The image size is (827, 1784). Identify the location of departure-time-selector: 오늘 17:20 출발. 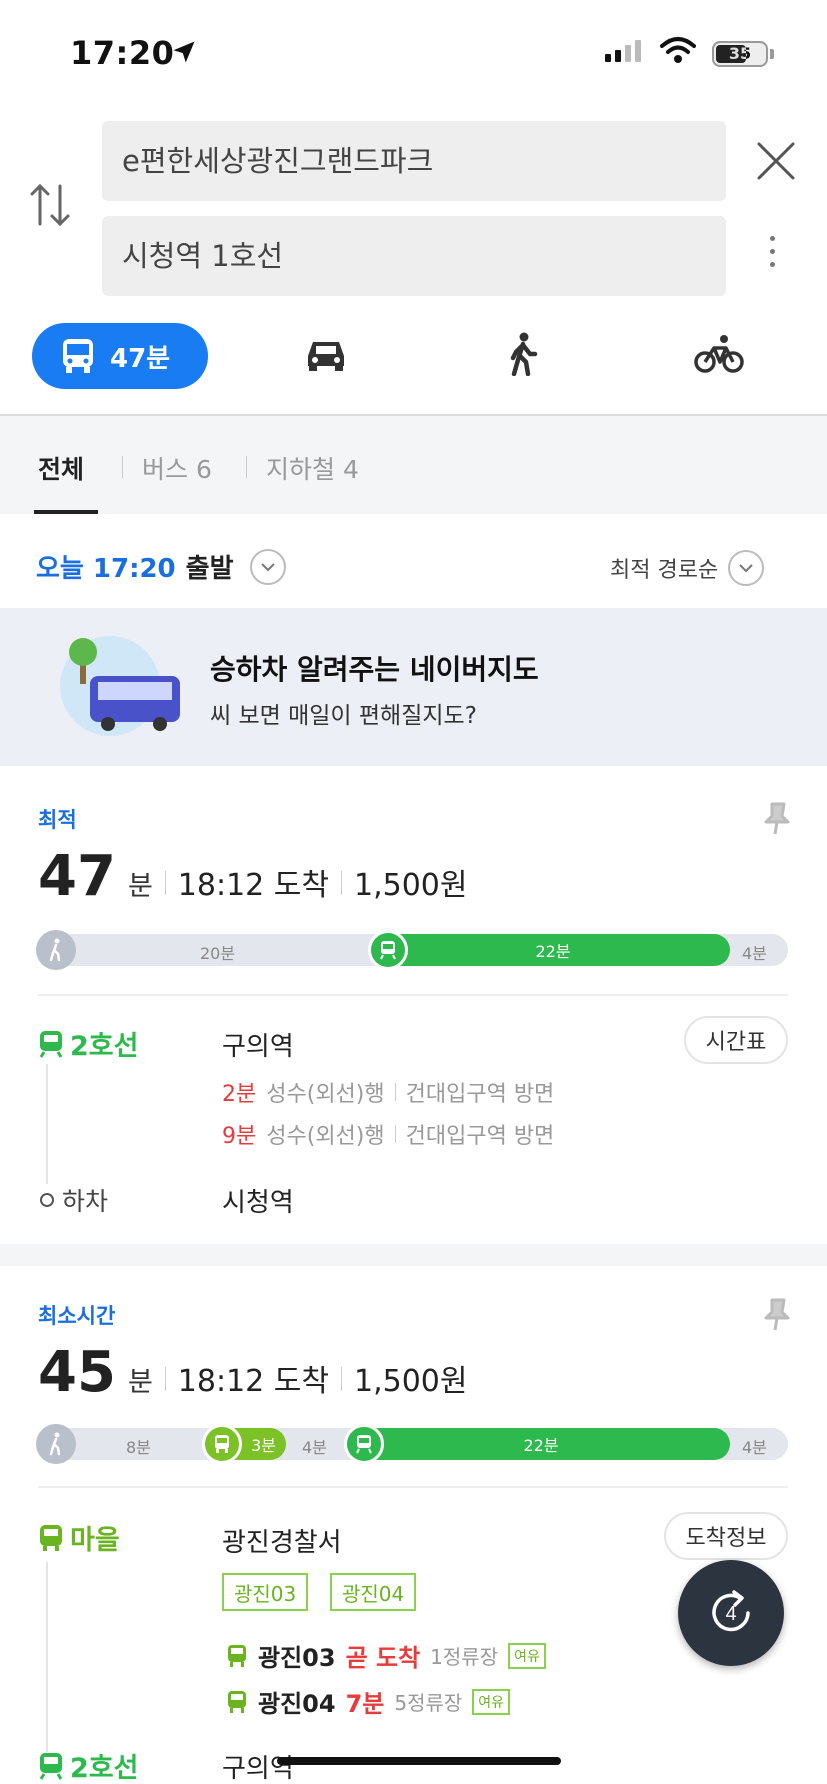
(161, 566).